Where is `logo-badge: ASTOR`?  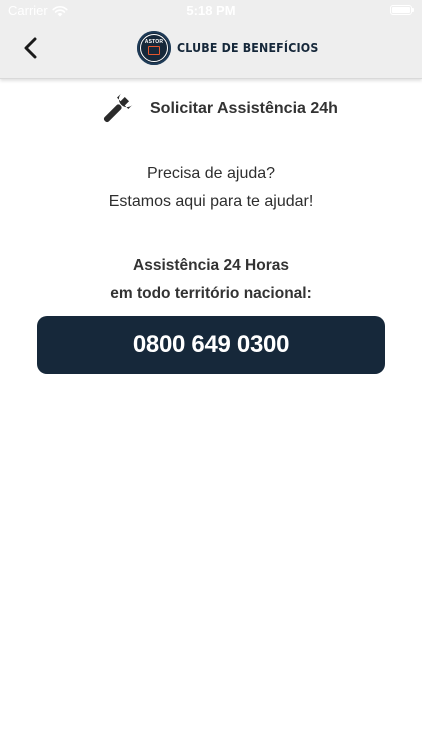
logo-badge: ASTOR is located at coordinates (154, 48).